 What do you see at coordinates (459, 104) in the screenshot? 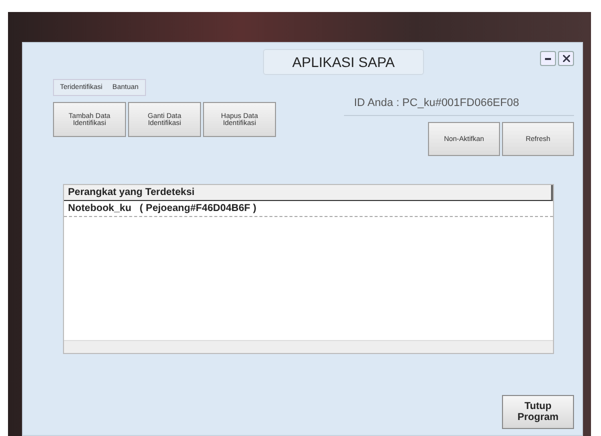
I see `id-label: ID Anda : PC_ku#001FD066EF08` at bounding box center [459, 104].